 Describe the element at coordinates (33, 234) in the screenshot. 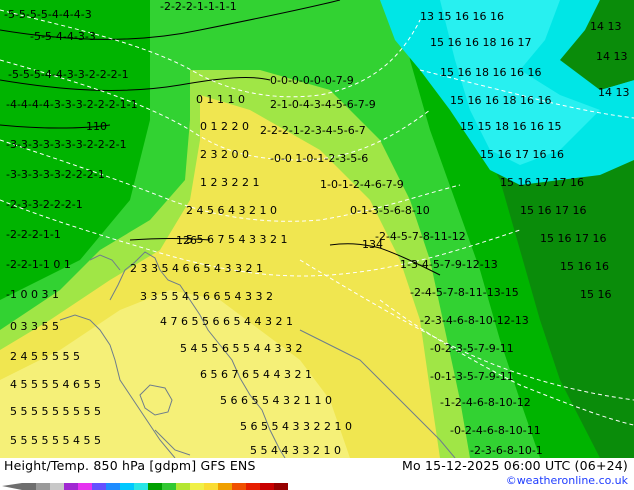

I see `svg-text: -2-2-2-1-1` at that location.